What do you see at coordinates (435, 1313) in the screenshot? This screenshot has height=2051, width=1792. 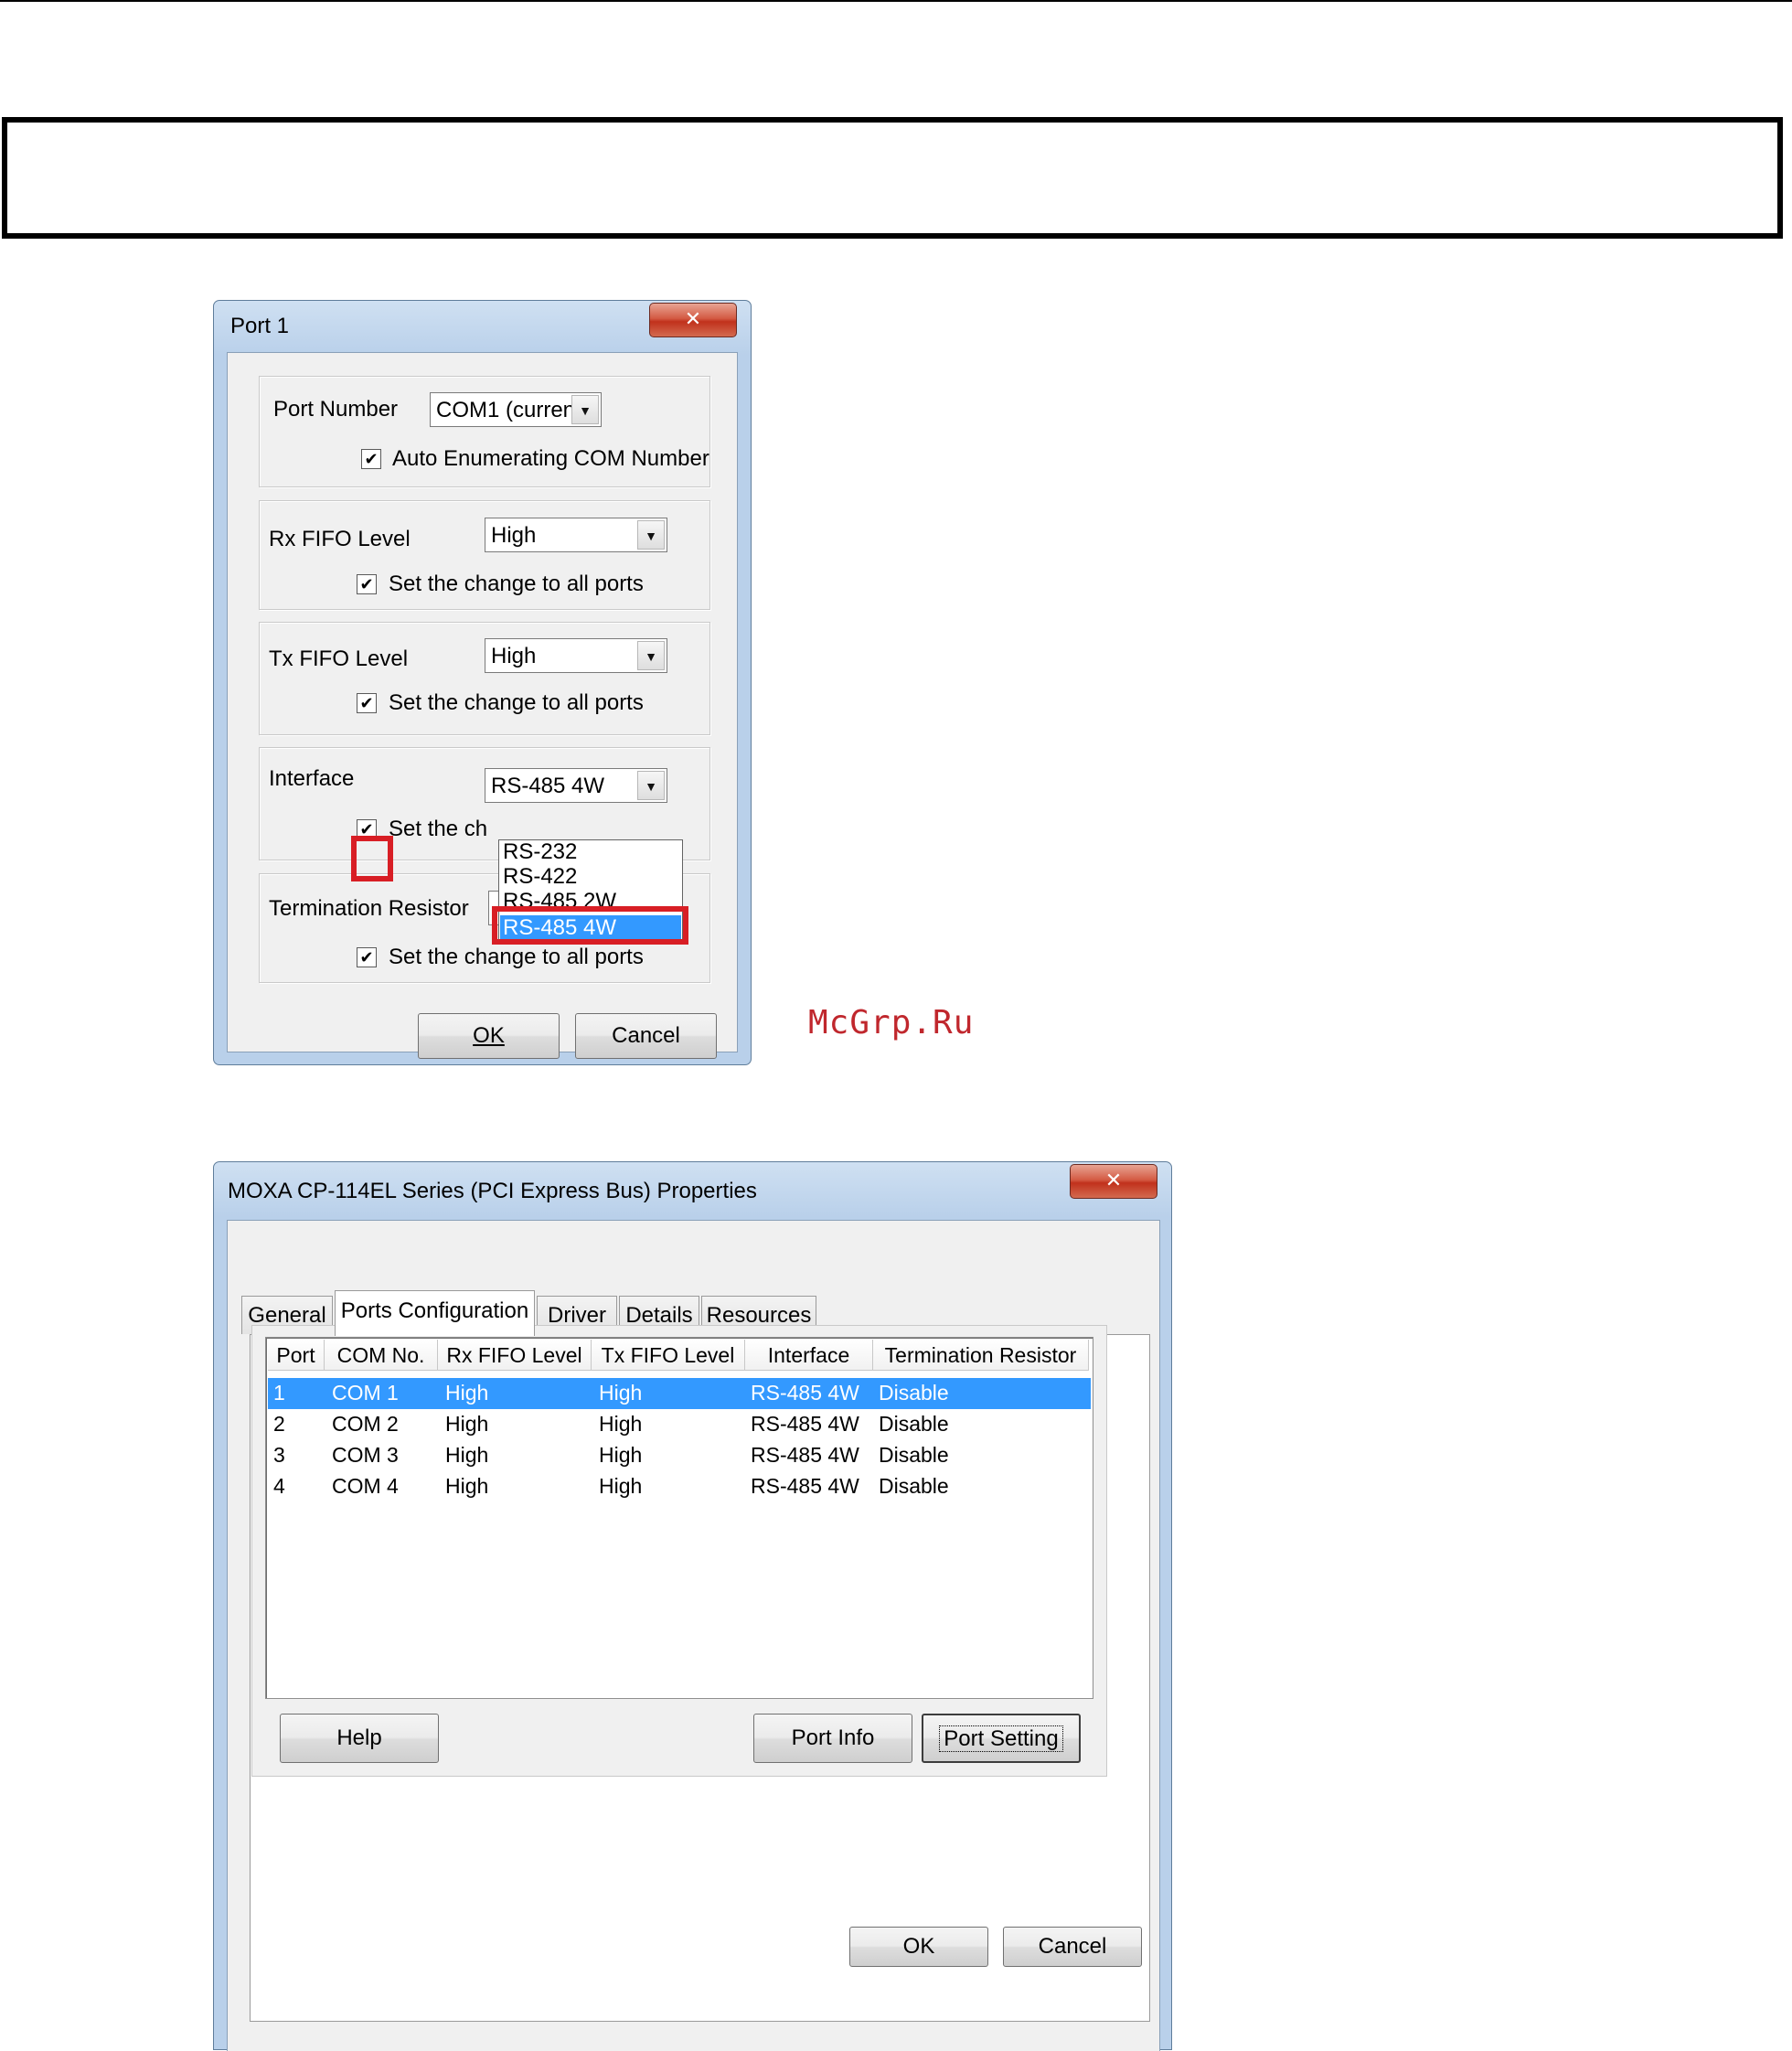 I see `tab-ports-configuration: Ports Configuration` at bounding box center [435, 1313].